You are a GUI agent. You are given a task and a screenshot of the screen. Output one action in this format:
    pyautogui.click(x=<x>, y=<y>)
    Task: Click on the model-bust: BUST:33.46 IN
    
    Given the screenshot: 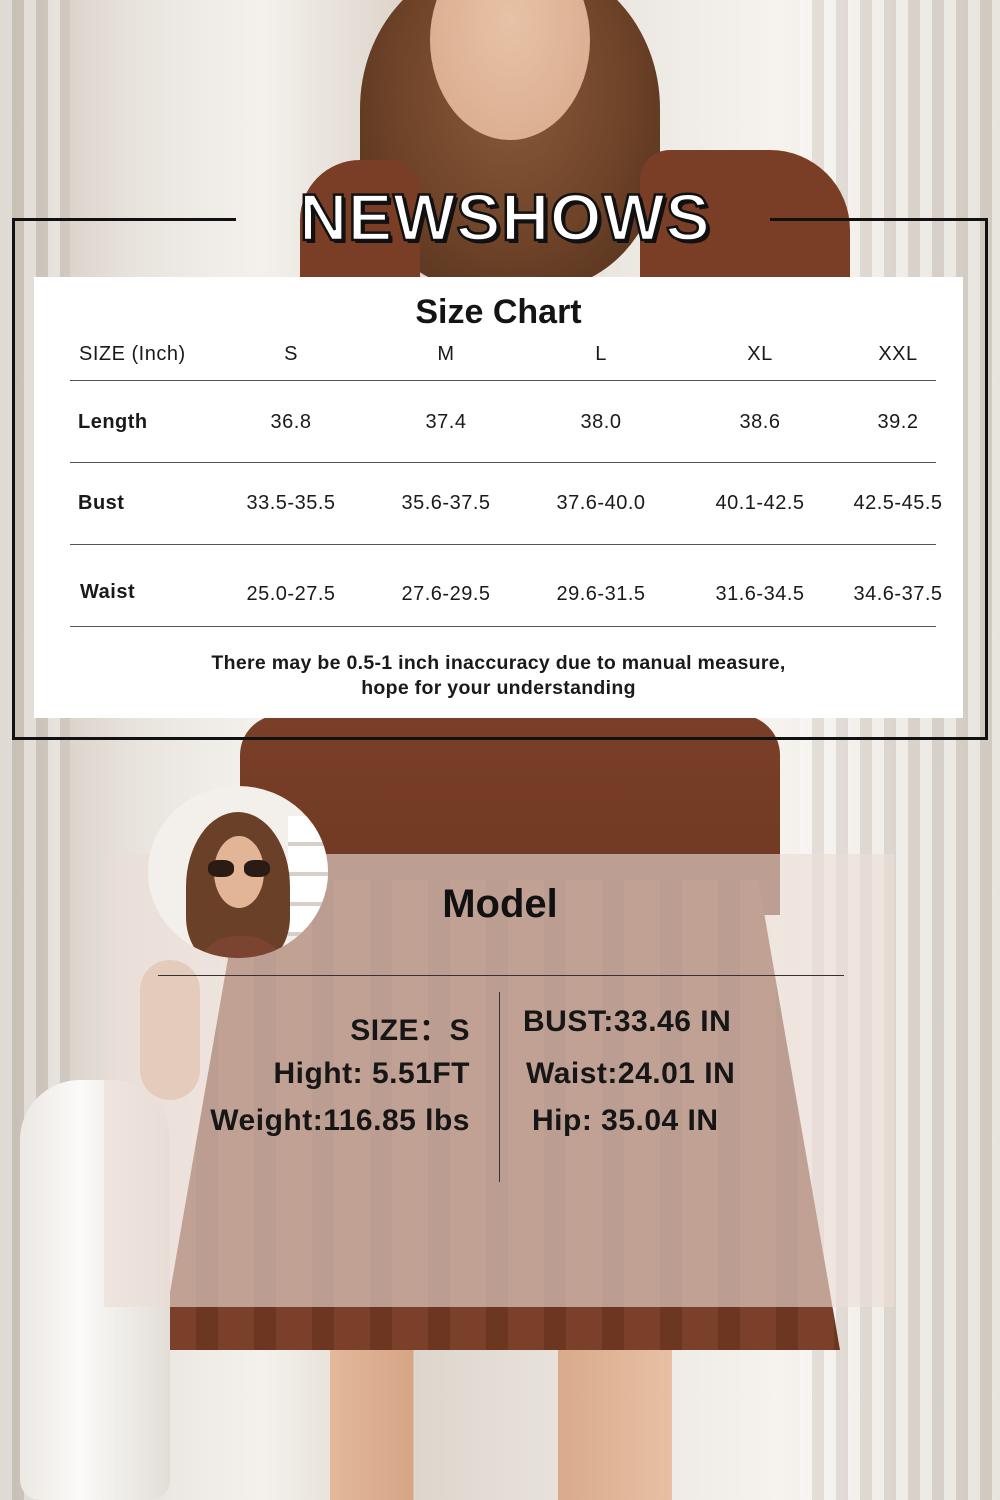 What is the action you would take?
    pyautogui.click(x=627, y=1021)
    